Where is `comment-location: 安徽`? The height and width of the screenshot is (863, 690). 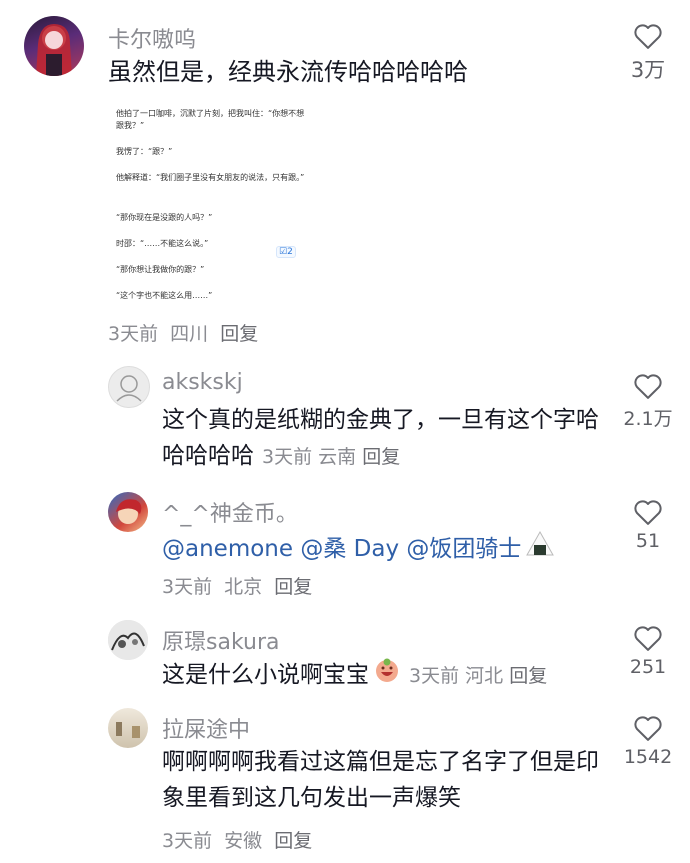
comment-location: 安徽 is located at coordinates (243, 841).